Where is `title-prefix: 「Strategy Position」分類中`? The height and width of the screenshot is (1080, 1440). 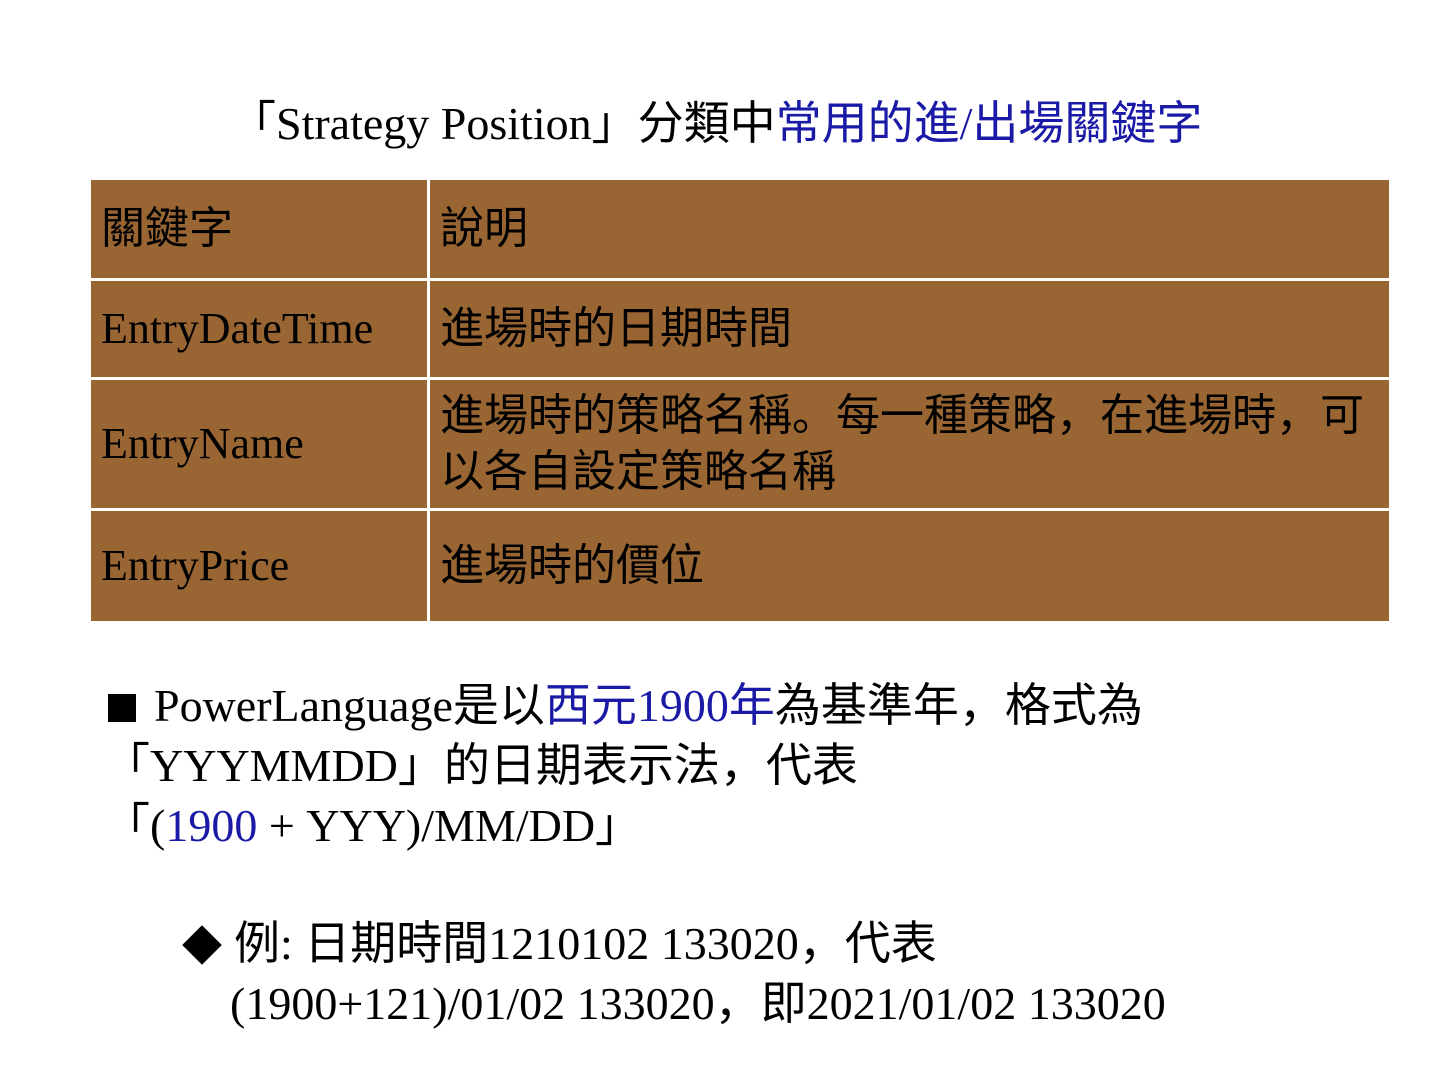
title-prefix: 「Strategy Position」分類中 is located at coordinates (503, 123).